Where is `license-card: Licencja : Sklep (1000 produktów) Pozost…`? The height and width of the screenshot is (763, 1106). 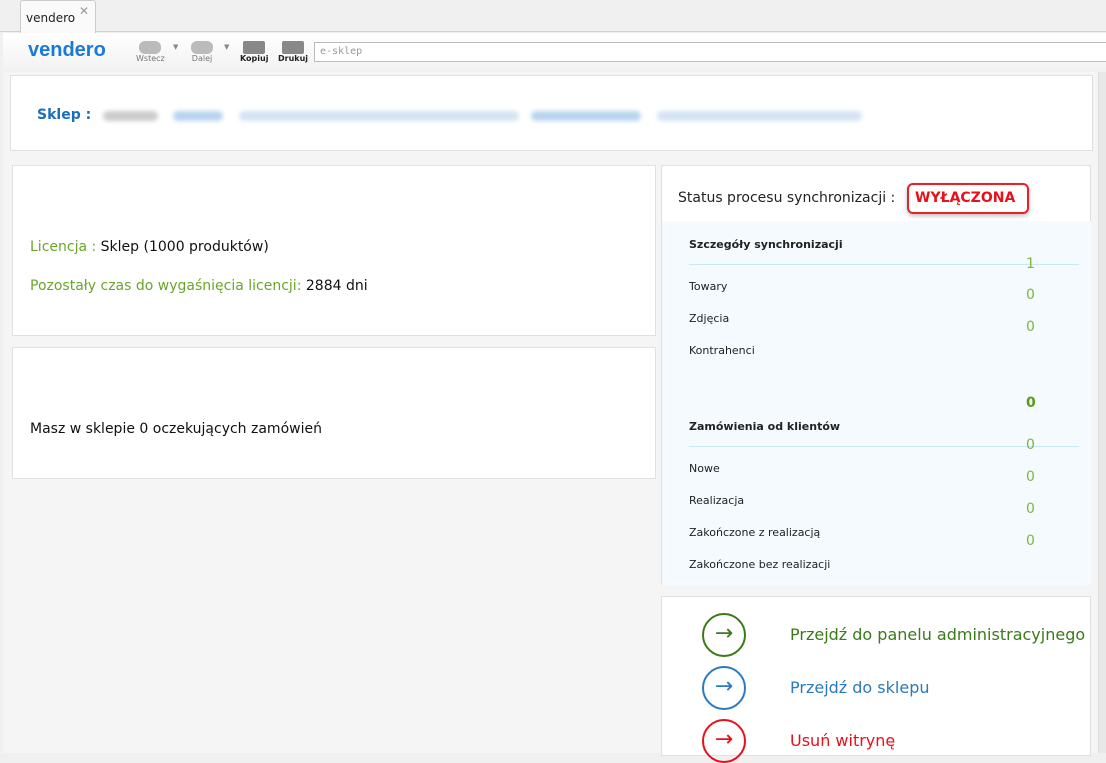 license-card: Licencja : Sklep (1000 produktów) Pozost… is located at coordinates (334, 250).